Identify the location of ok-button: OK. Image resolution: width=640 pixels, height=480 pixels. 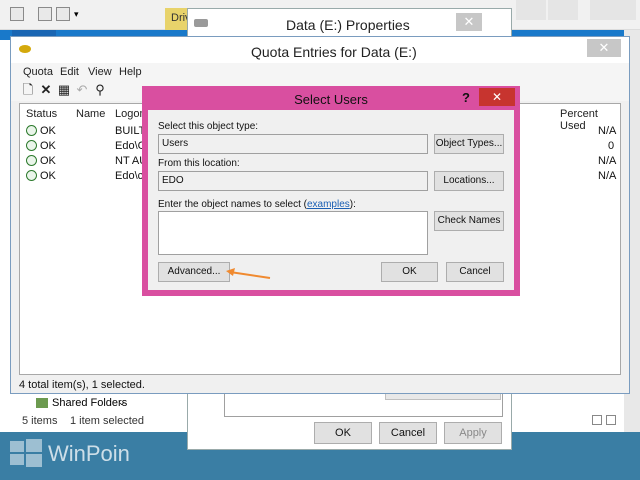
(409, 272).